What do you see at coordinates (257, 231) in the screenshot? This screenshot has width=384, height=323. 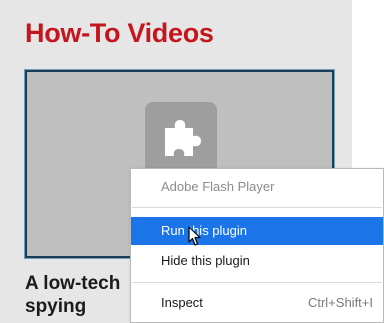 I see `menu-item-run-plugin: Run this plugin` at bounding box center [257, 231].